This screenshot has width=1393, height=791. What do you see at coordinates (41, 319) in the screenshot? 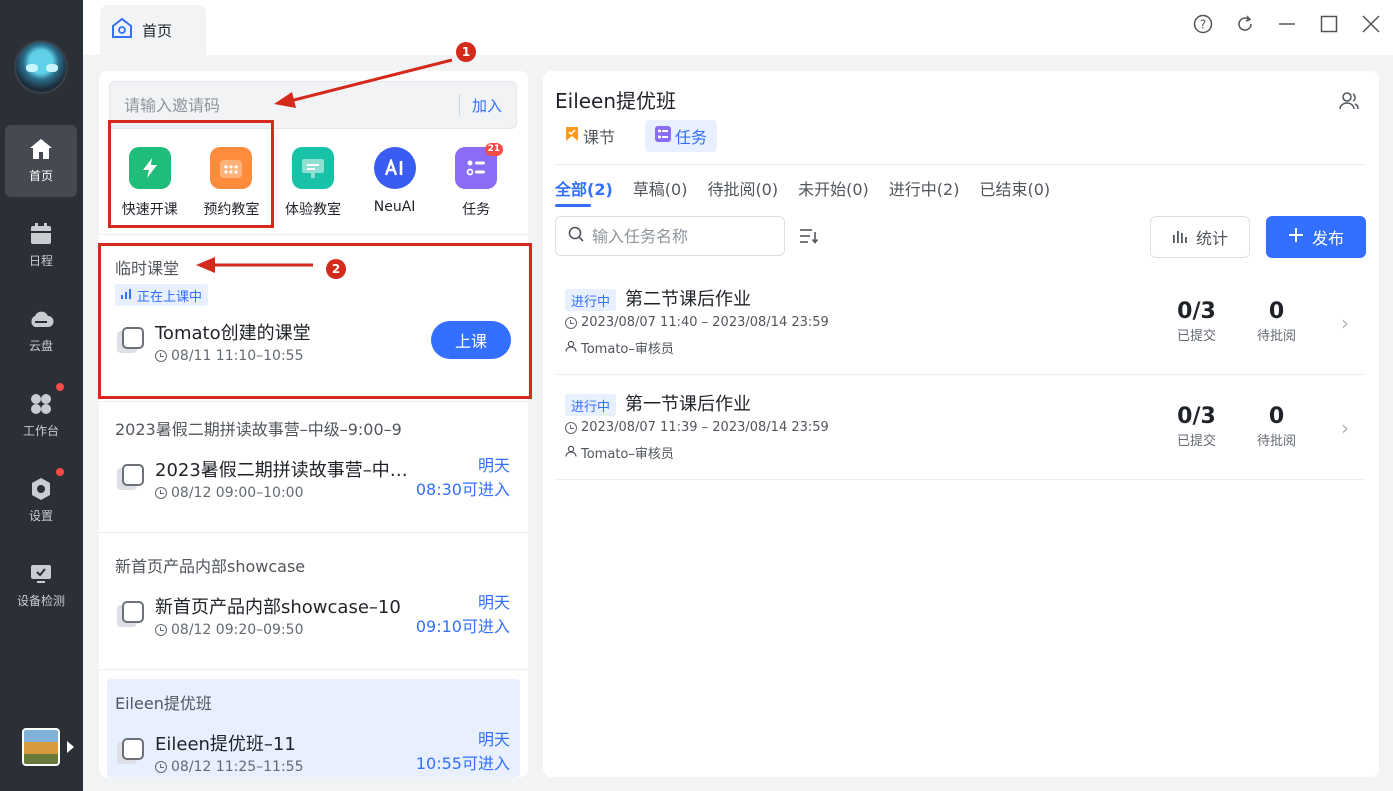
I see `cloud-icon` at bounding box center [41, 319].